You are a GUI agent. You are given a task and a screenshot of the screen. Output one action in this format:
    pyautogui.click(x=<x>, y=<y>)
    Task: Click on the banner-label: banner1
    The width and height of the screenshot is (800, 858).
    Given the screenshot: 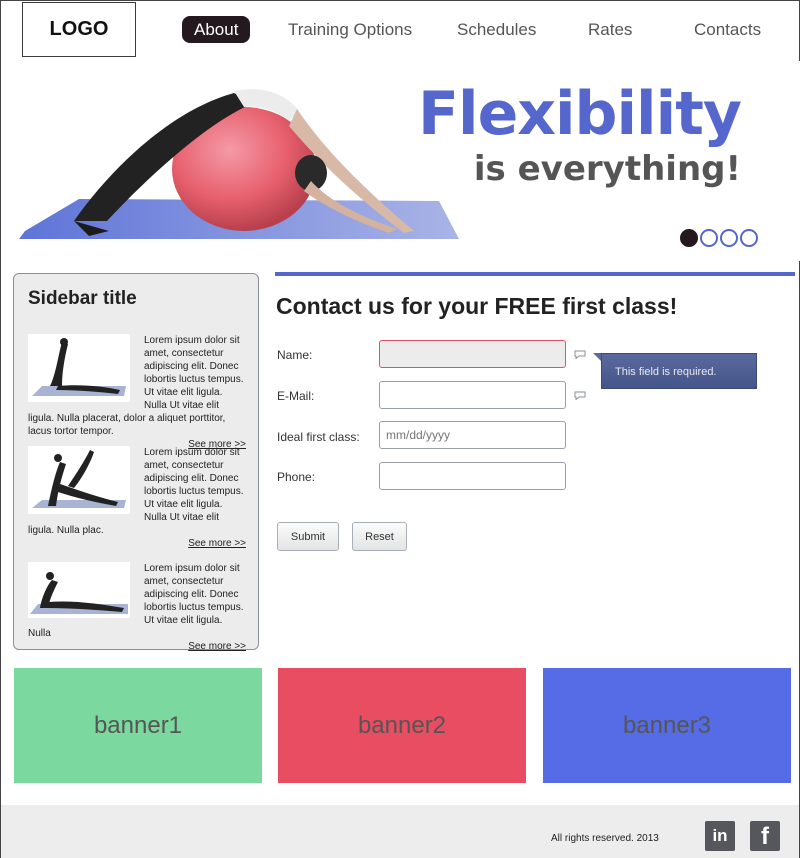 What is the action you would take?
    pyautogui.click(x=138, y=725)
    